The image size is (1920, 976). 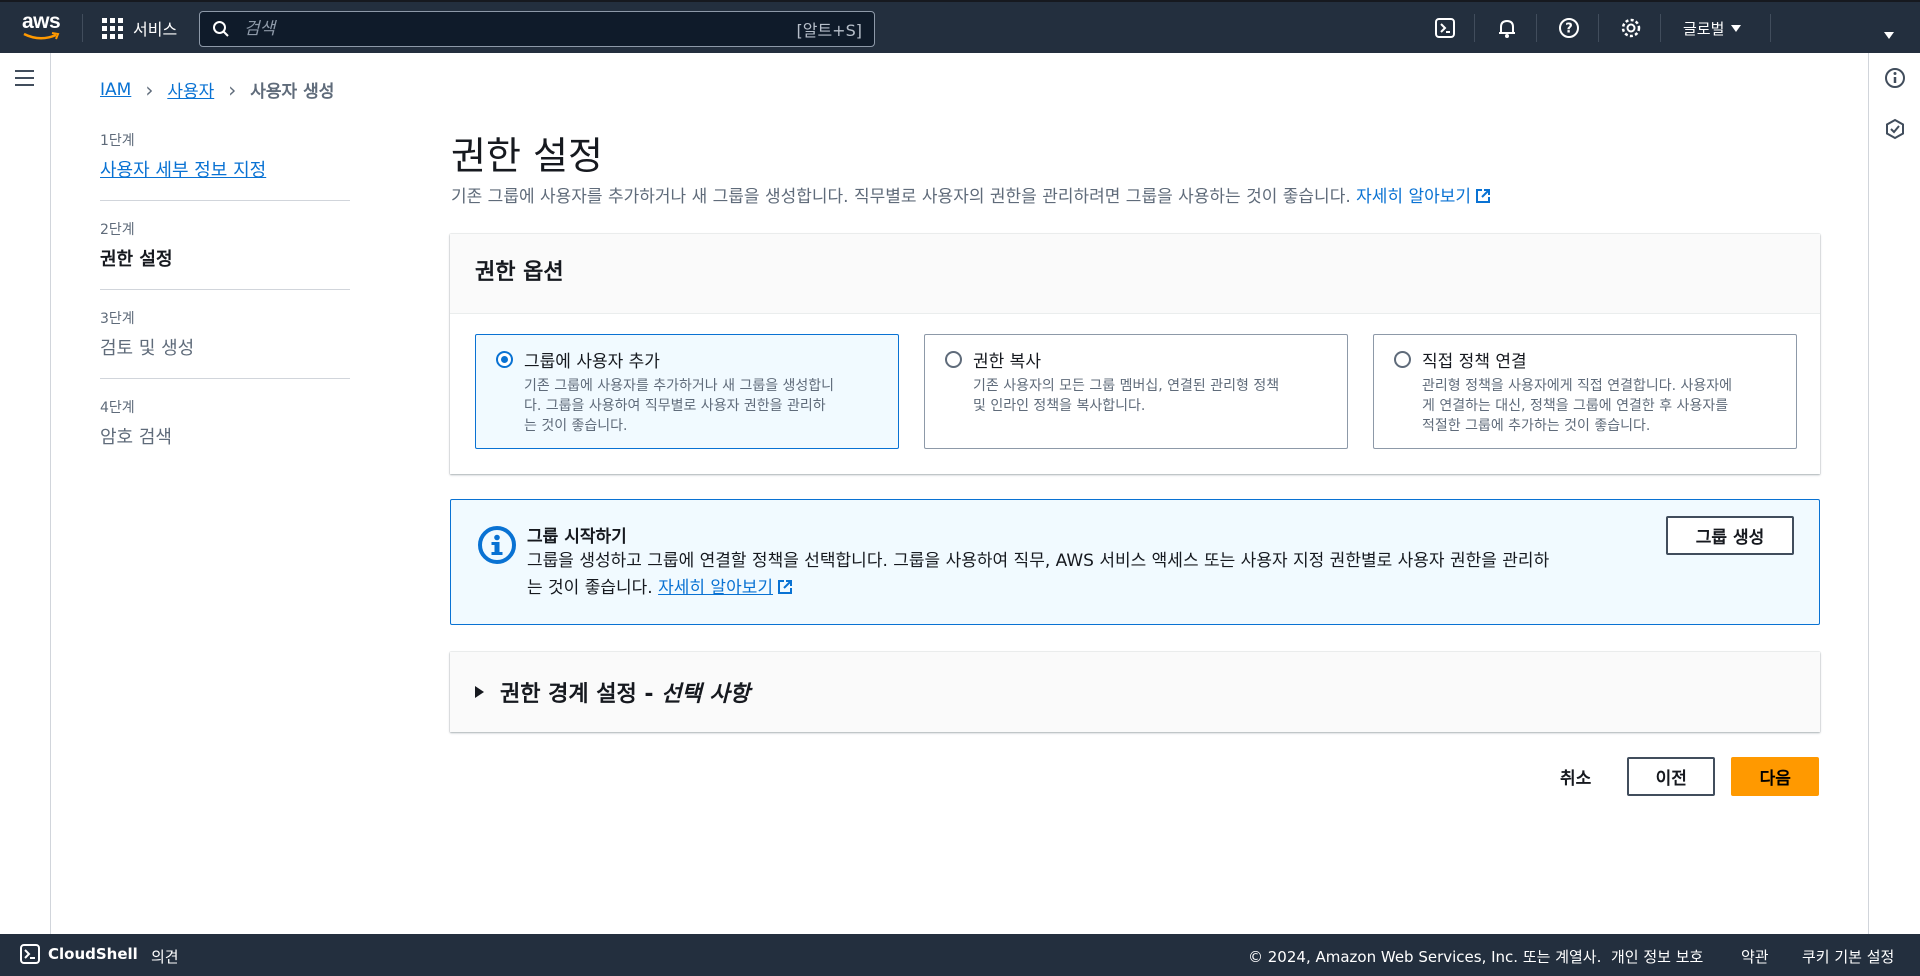 I want to click on wizard-step-3: 3단계 검토 및 생성, so click(x=225, y=343).